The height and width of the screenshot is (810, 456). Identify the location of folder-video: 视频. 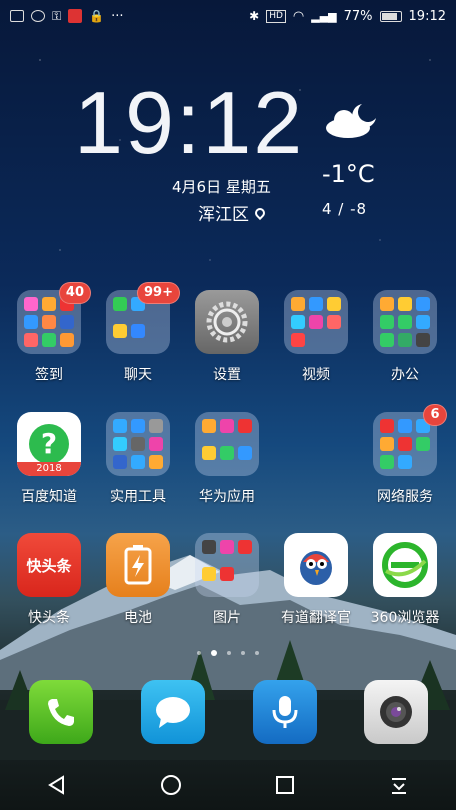
(316, 337).